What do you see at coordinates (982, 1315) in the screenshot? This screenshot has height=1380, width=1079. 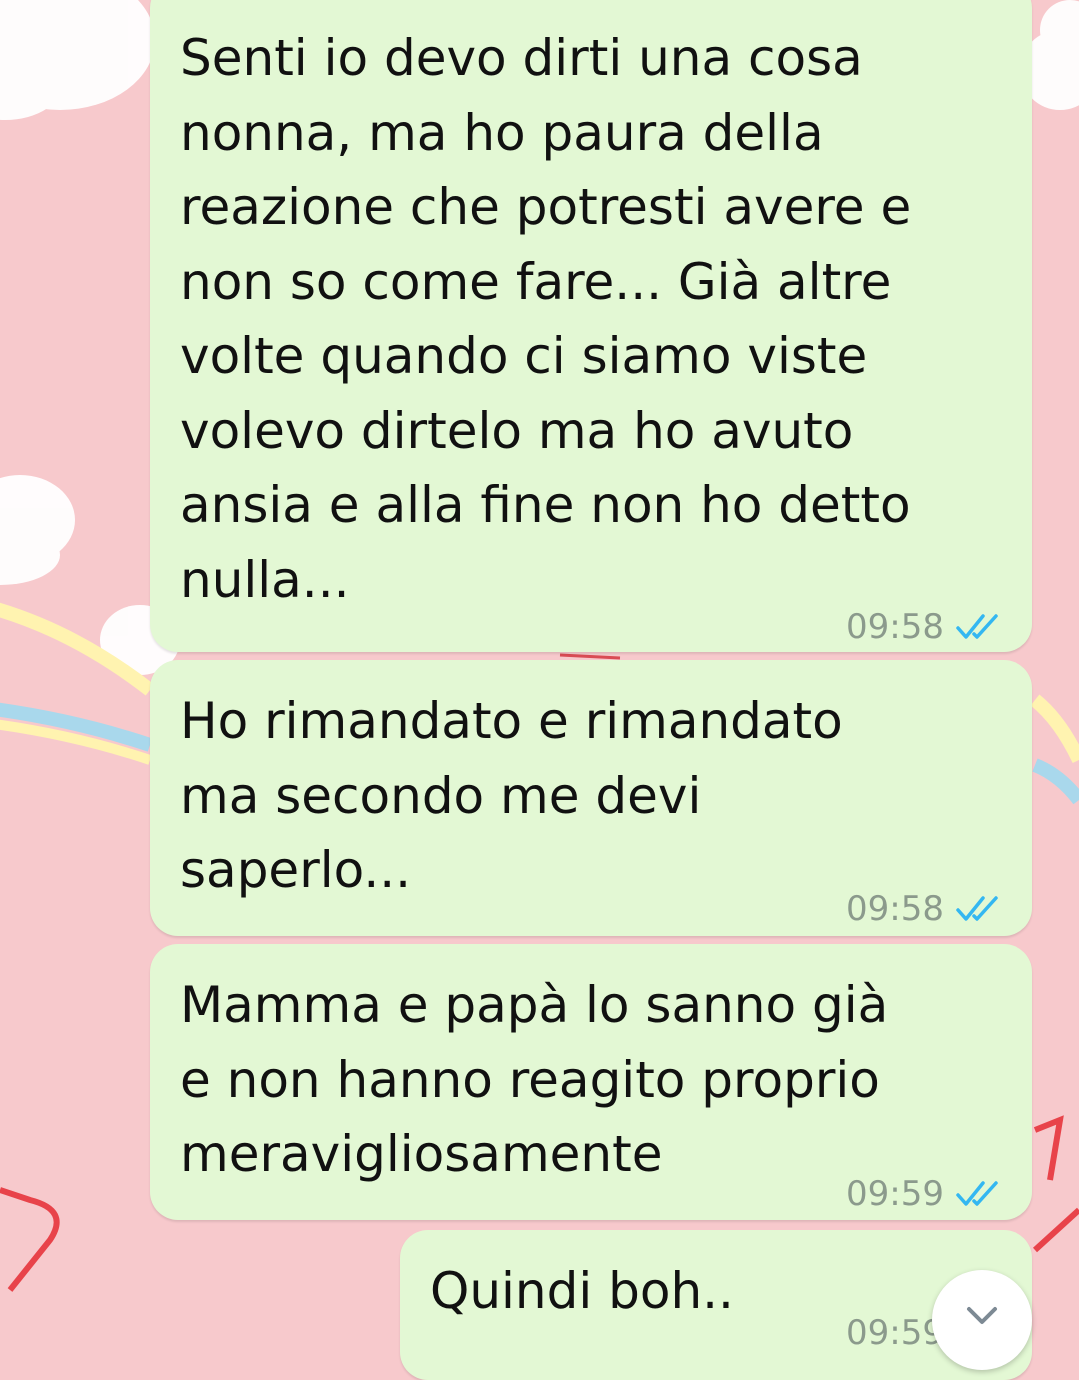 I see `chevron-down-icon` at bounding box center [982, 1315].